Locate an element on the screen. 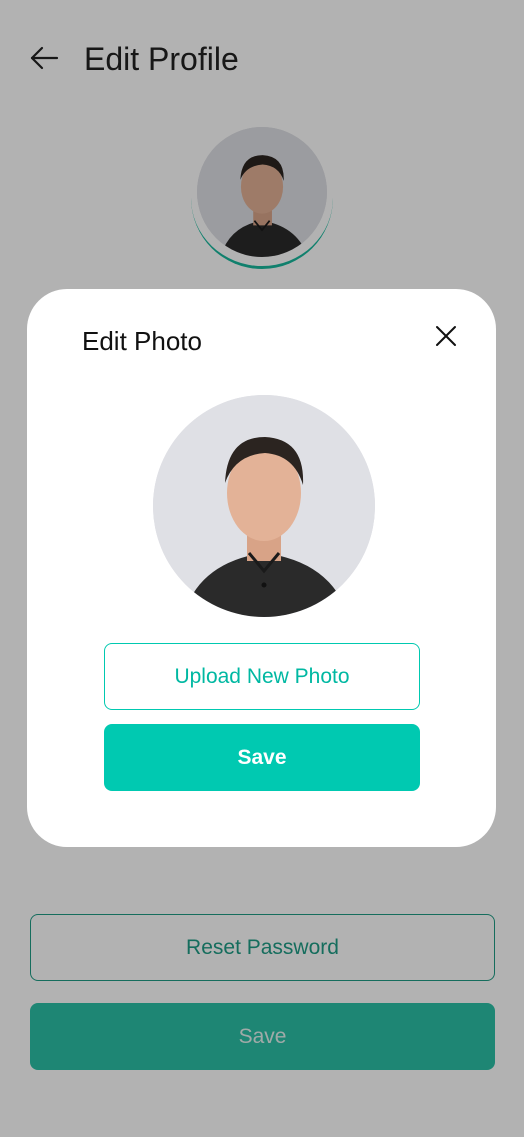  close-button is located at coordinates (446, 336).